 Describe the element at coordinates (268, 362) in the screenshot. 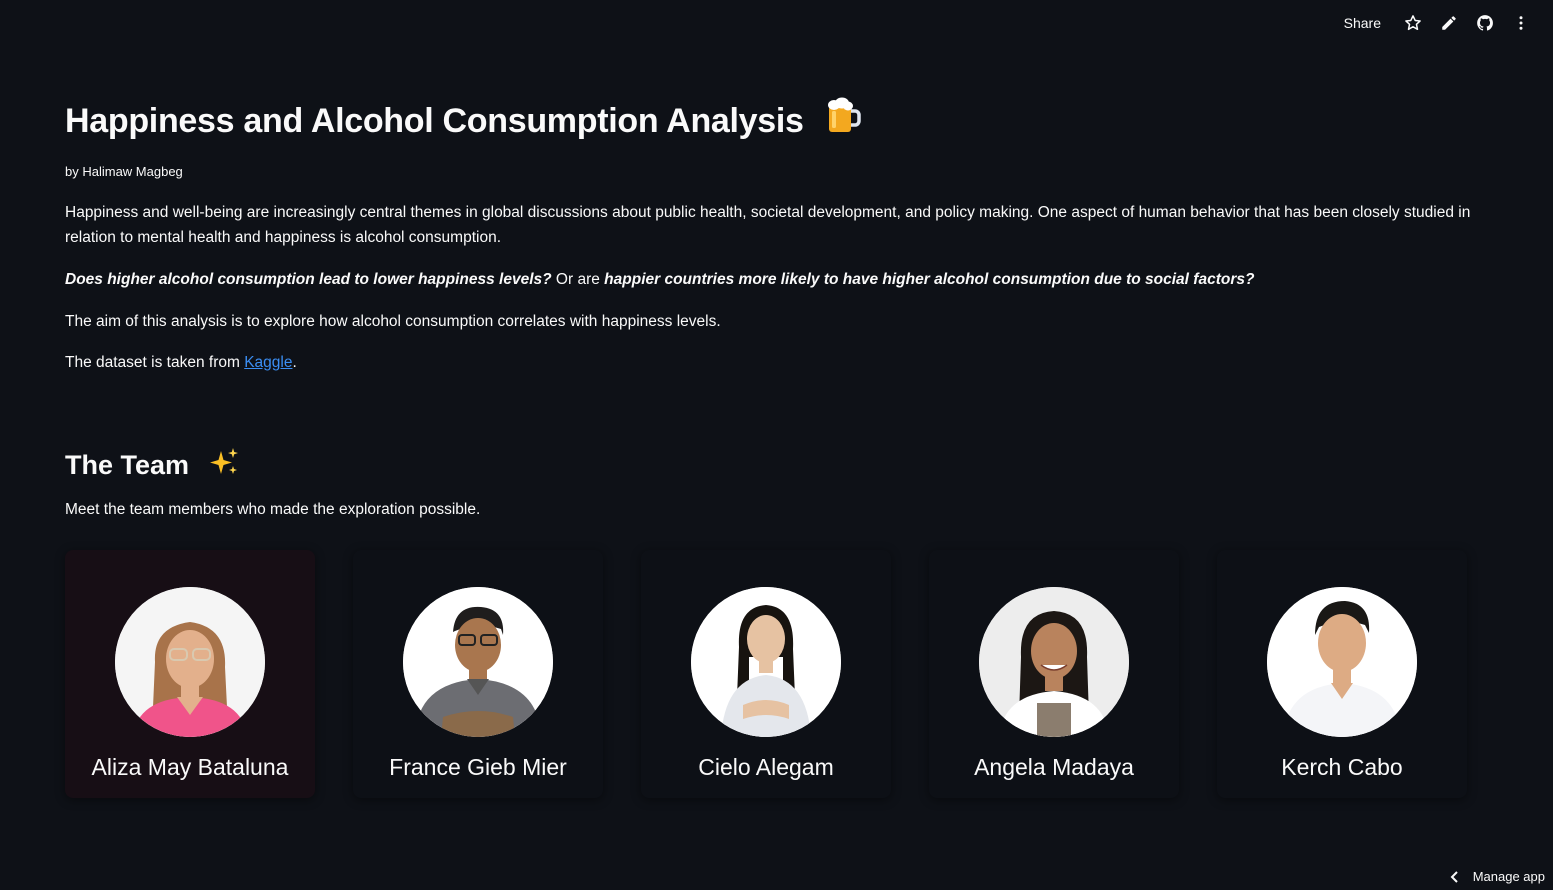

I see `kaggle-link: Kaggle` at that location.